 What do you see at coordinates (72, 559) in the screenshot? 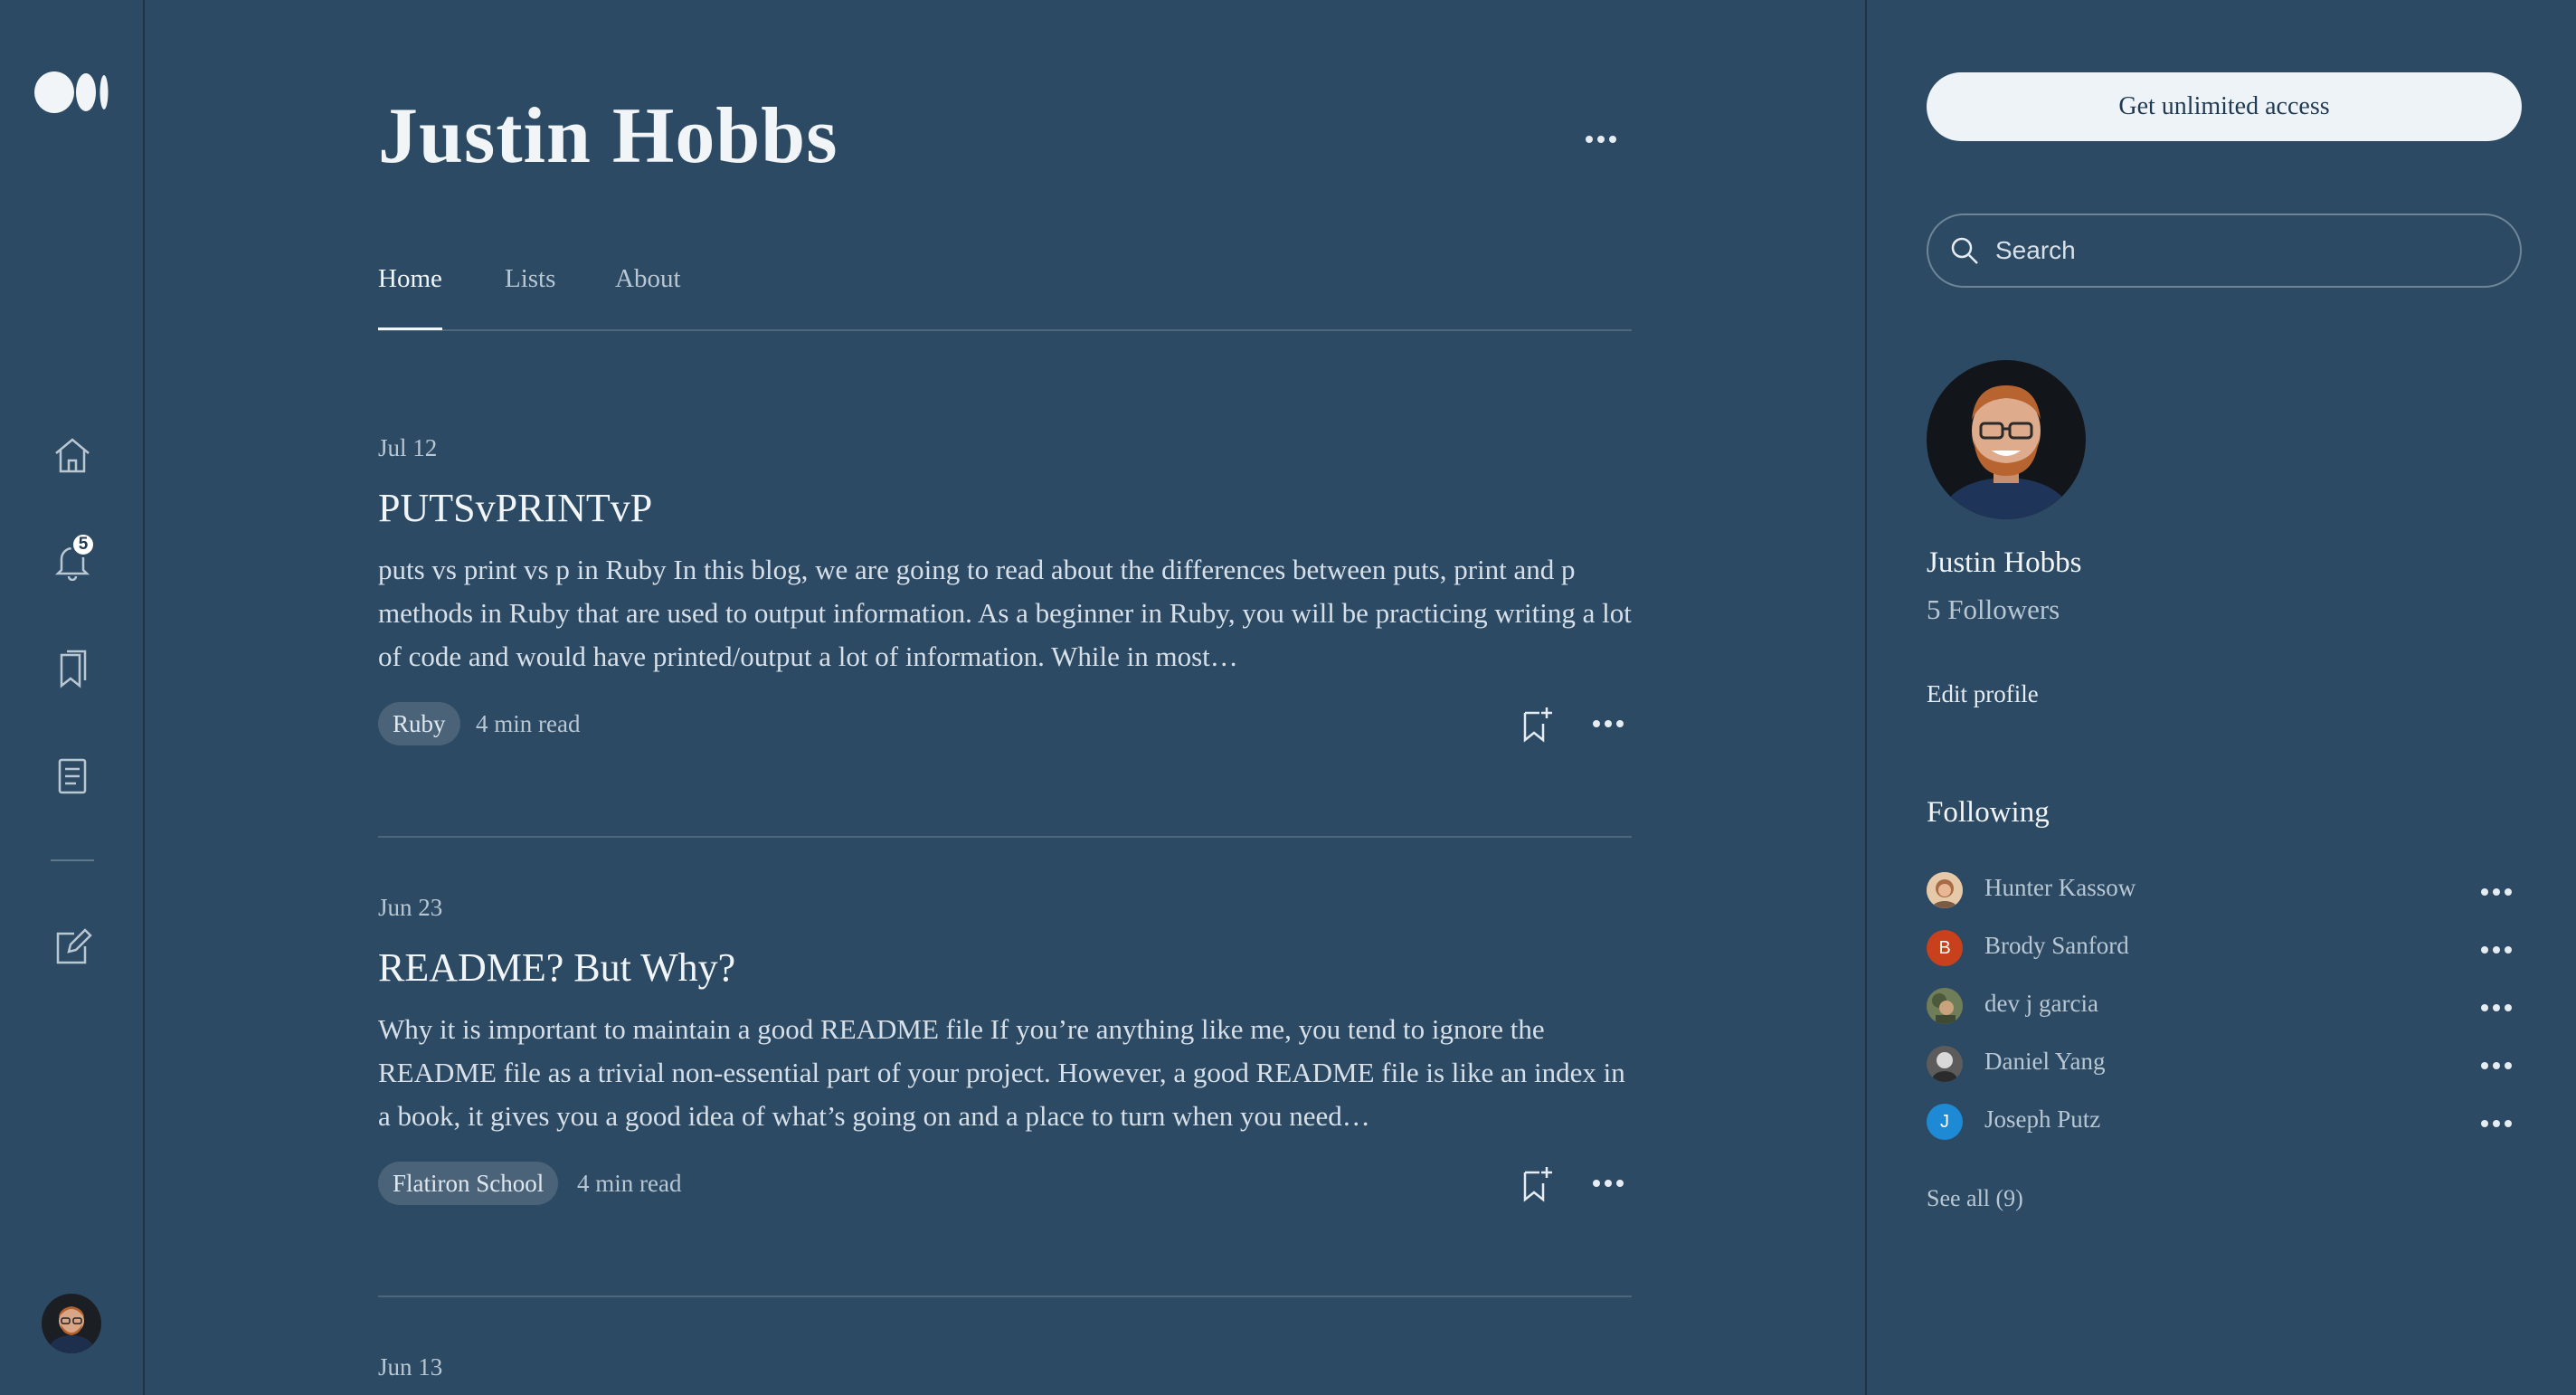
I see `notifications-bell-icon: 5` at bounding box center [72, 559].